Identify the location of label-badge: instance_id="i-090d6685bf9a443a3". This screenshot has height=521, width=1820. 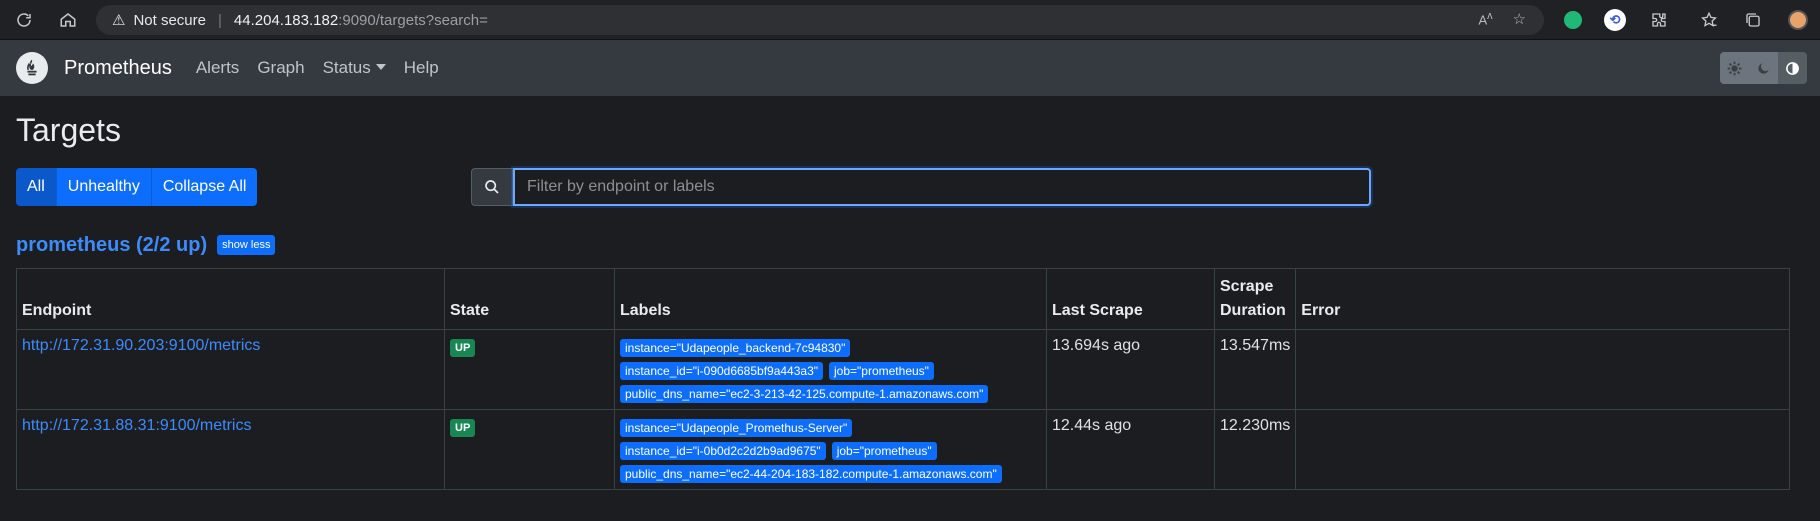
(722, 371).